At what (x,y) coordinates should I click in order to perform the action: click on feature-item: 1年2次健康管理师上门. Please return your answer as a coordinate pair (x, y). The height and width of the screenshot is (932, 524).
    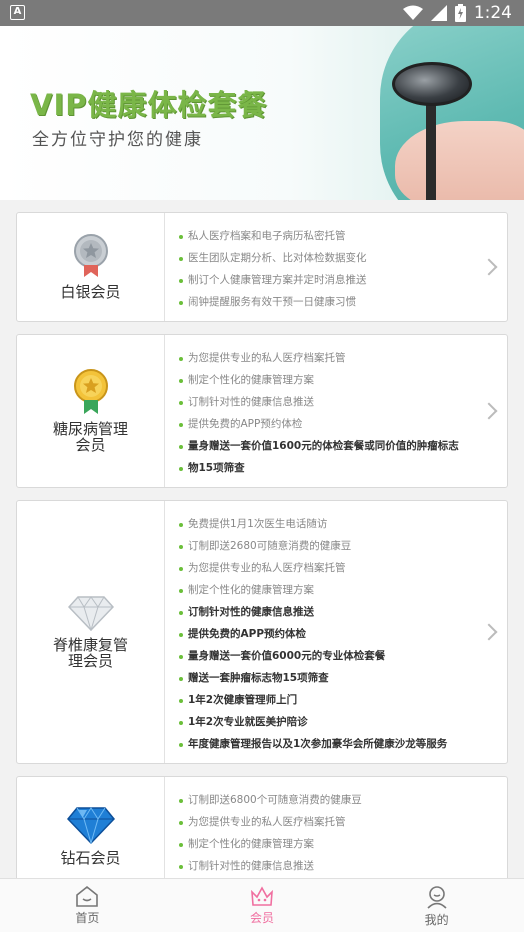
    Looking at the image, I should click on (323, 700).